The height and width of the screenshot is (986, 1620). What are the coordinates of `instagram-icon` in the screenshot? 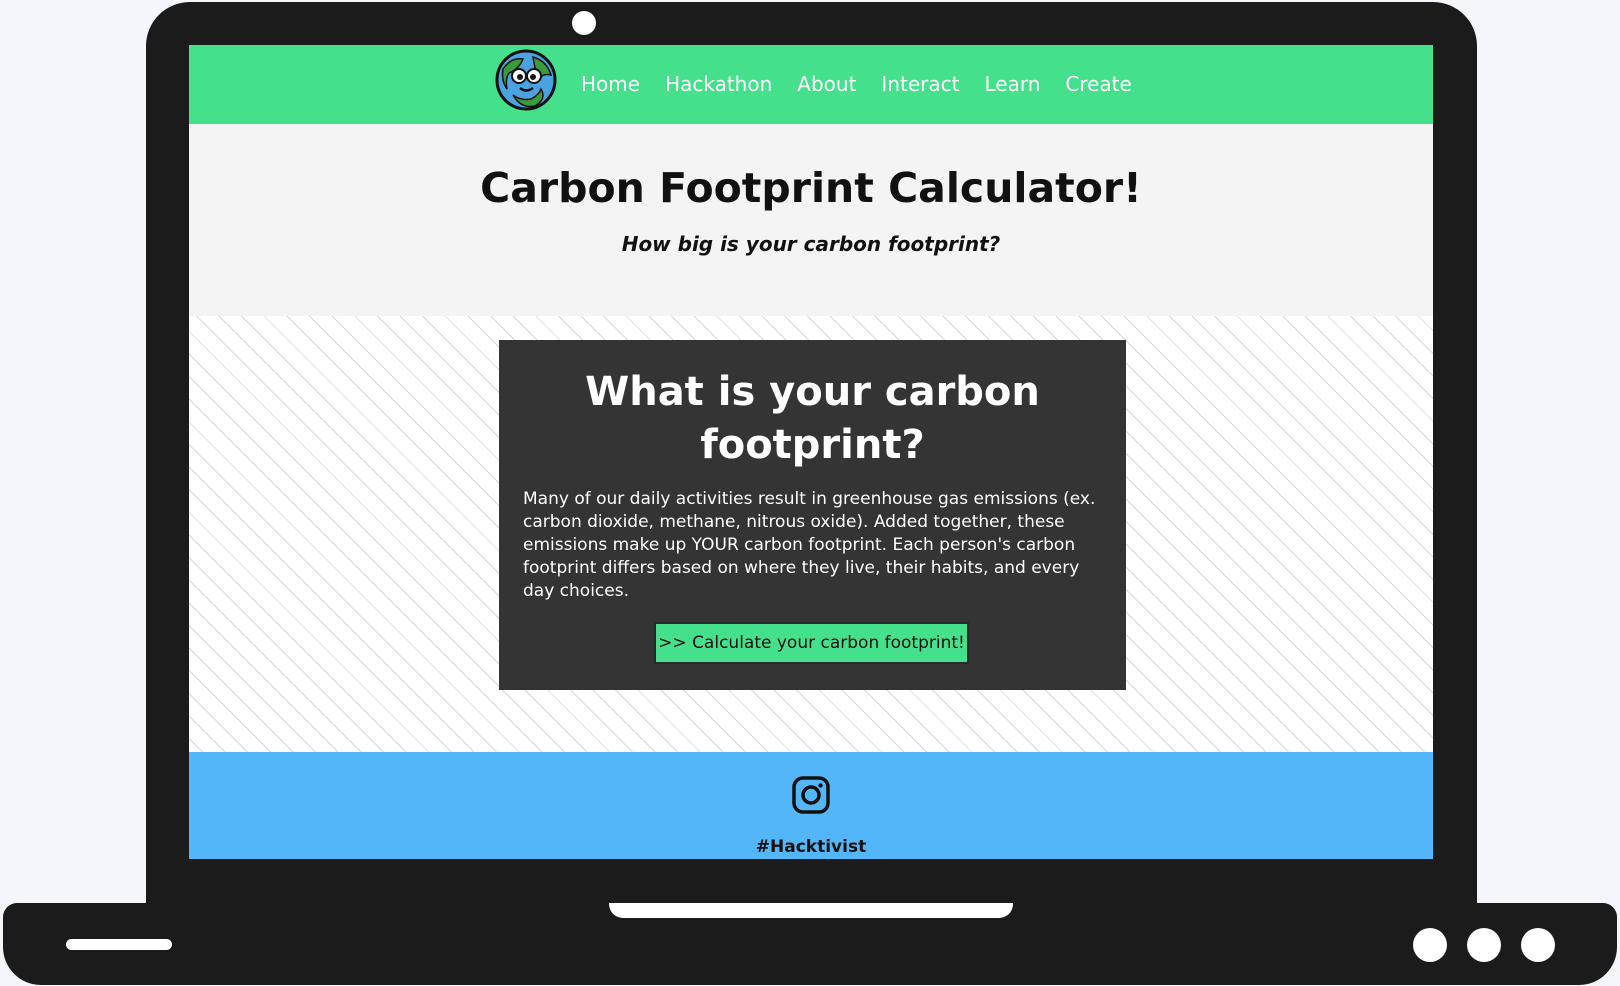 It's located at (811, 795).